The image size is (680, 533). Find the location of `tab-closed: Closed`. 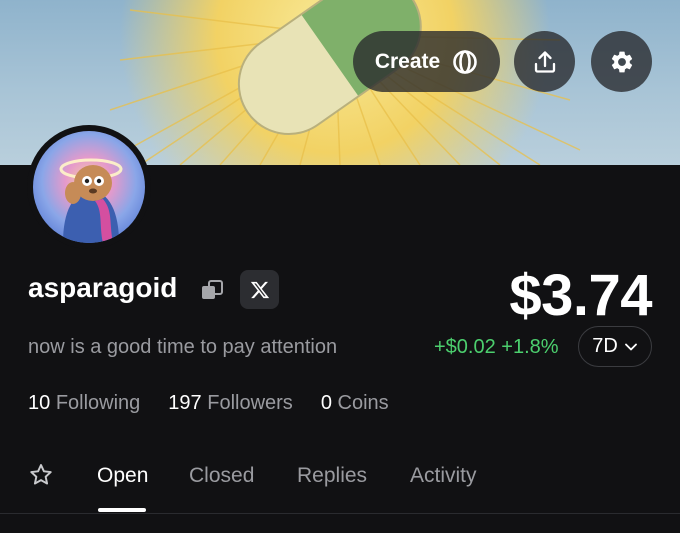

tab-closed: Closed is located at coordinates (221, 476).